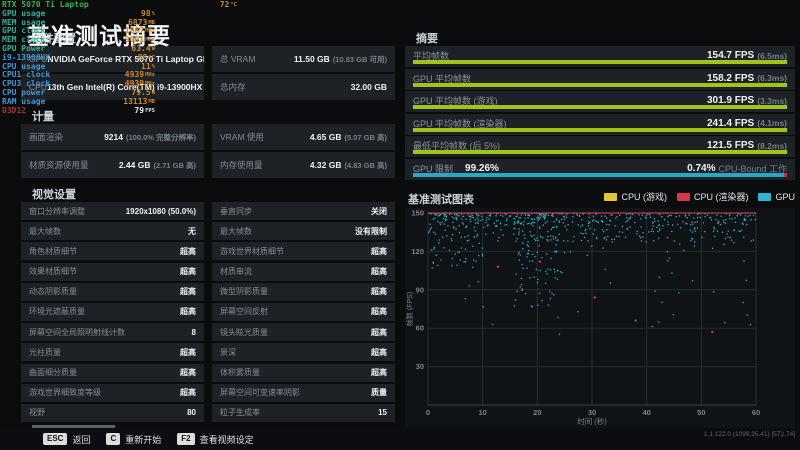  I want to click on metric-row-value: 2.44 GB, so click(134, 165).